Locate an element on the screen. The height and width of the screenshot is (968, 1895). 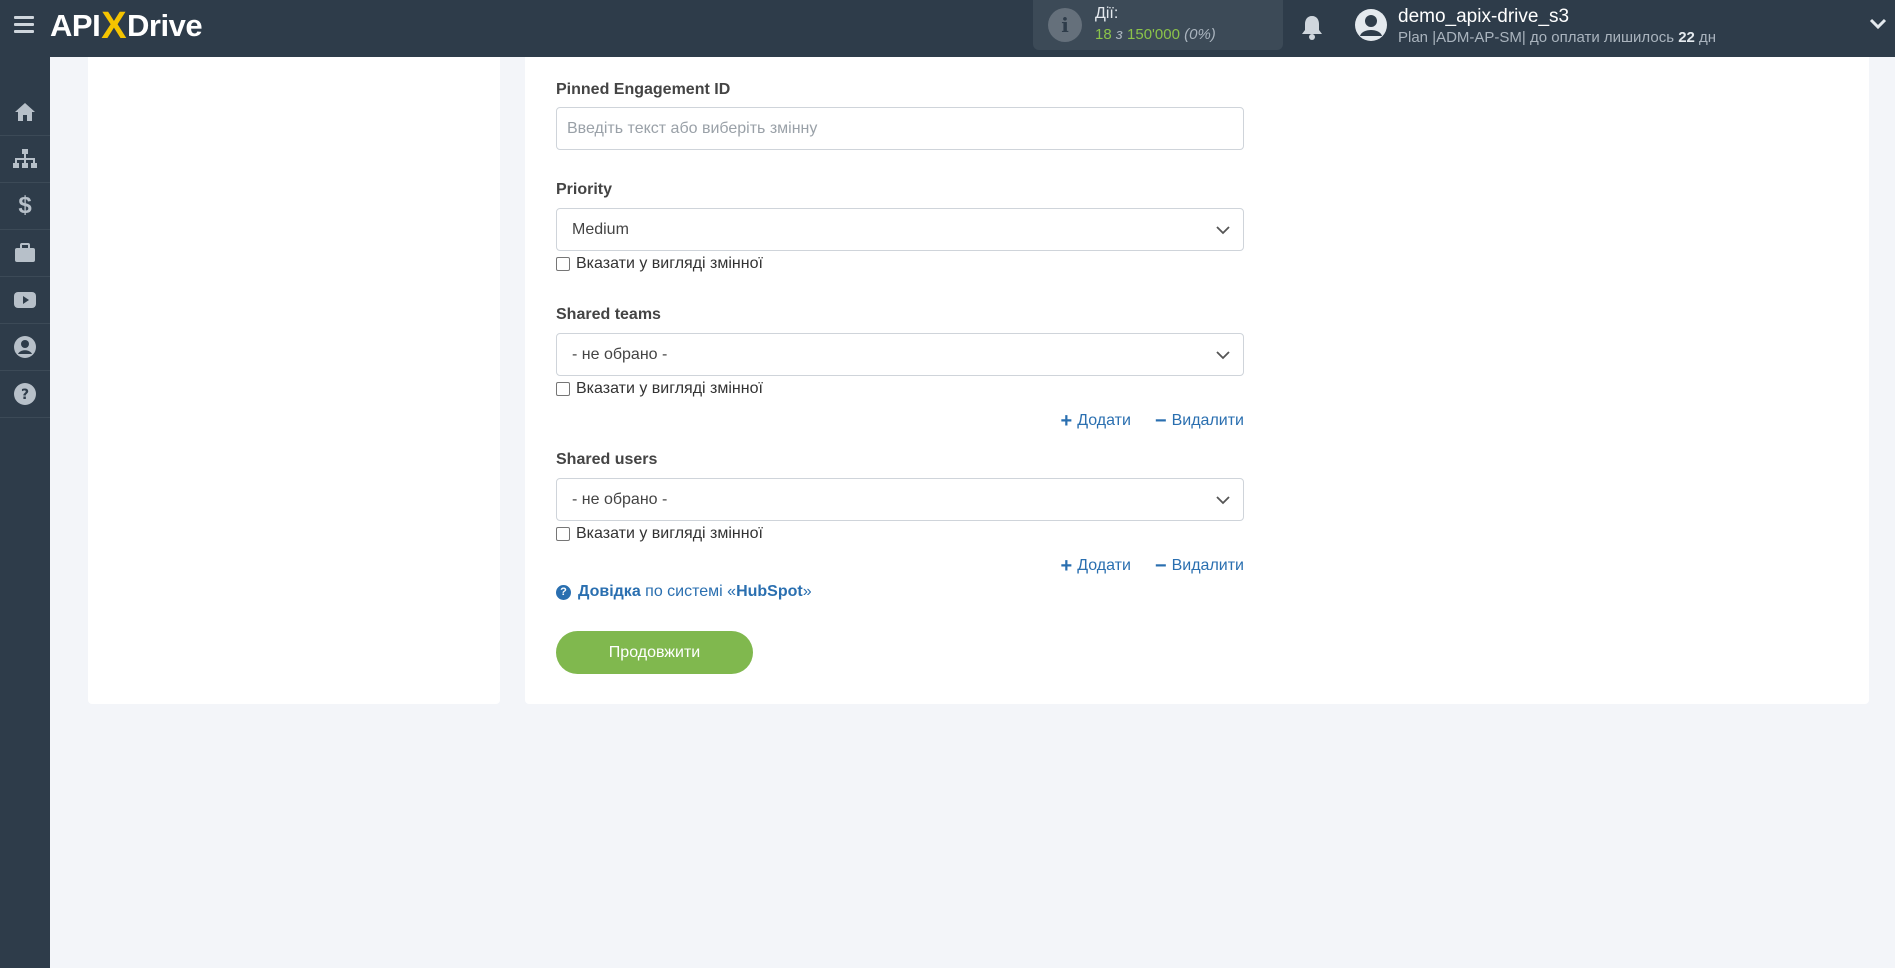
dollar-icon: $ is located at coordinates (25, 205).